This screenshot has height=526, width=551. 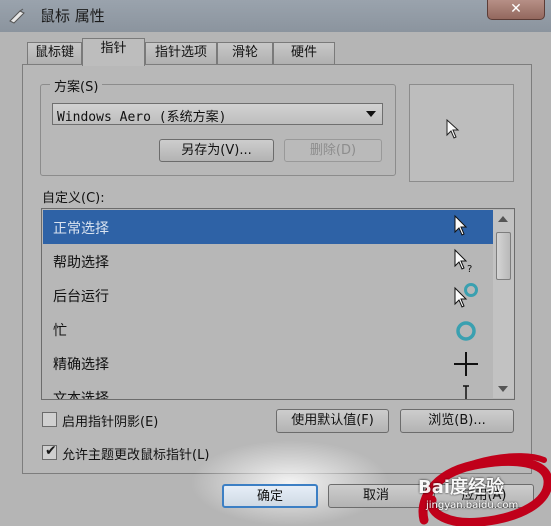 I want to click on watermark-brand: Bai度经验, so click(x=461, y=487).